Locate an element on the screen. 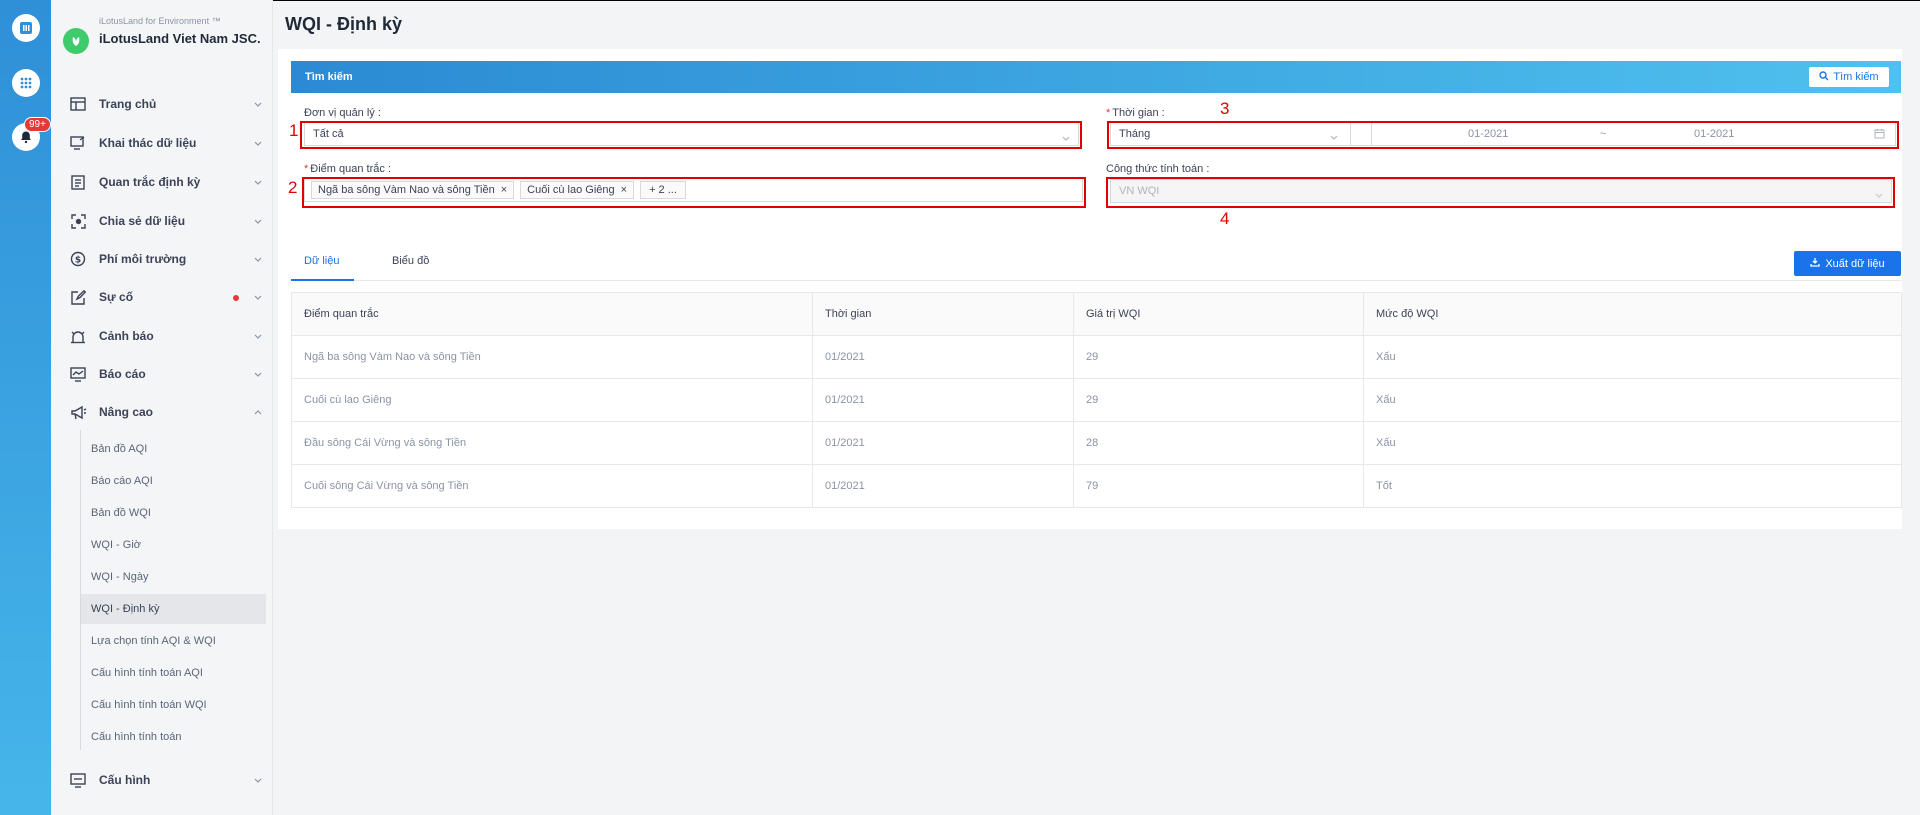  tabs-divider is located at coordinates (1096, 280).